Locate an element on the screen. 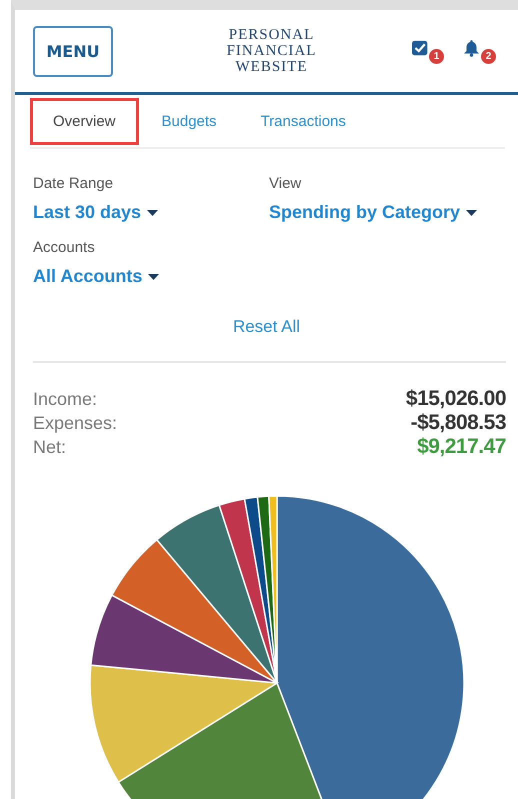 This screenshot has width=518, height=799. summary-value: $9,217.47 is located at coordinates (461, 447).